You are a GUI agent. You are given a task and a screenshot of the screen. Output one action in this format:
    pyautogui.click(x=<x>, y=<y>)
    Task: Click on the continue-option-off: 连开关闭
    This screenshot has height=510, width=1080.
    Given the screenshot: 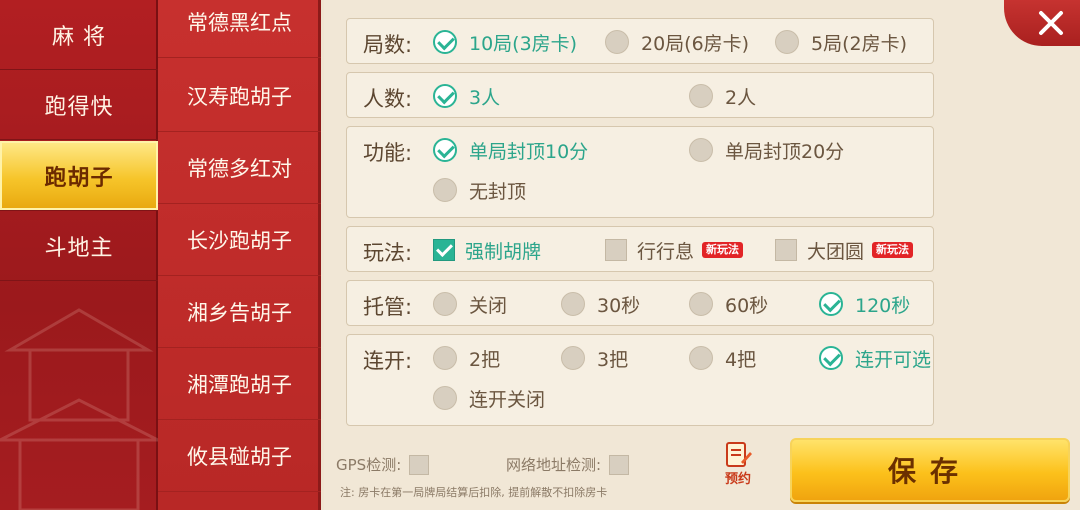 What is the action you would take?
    pyautogui.click(x=489, y=398)
    